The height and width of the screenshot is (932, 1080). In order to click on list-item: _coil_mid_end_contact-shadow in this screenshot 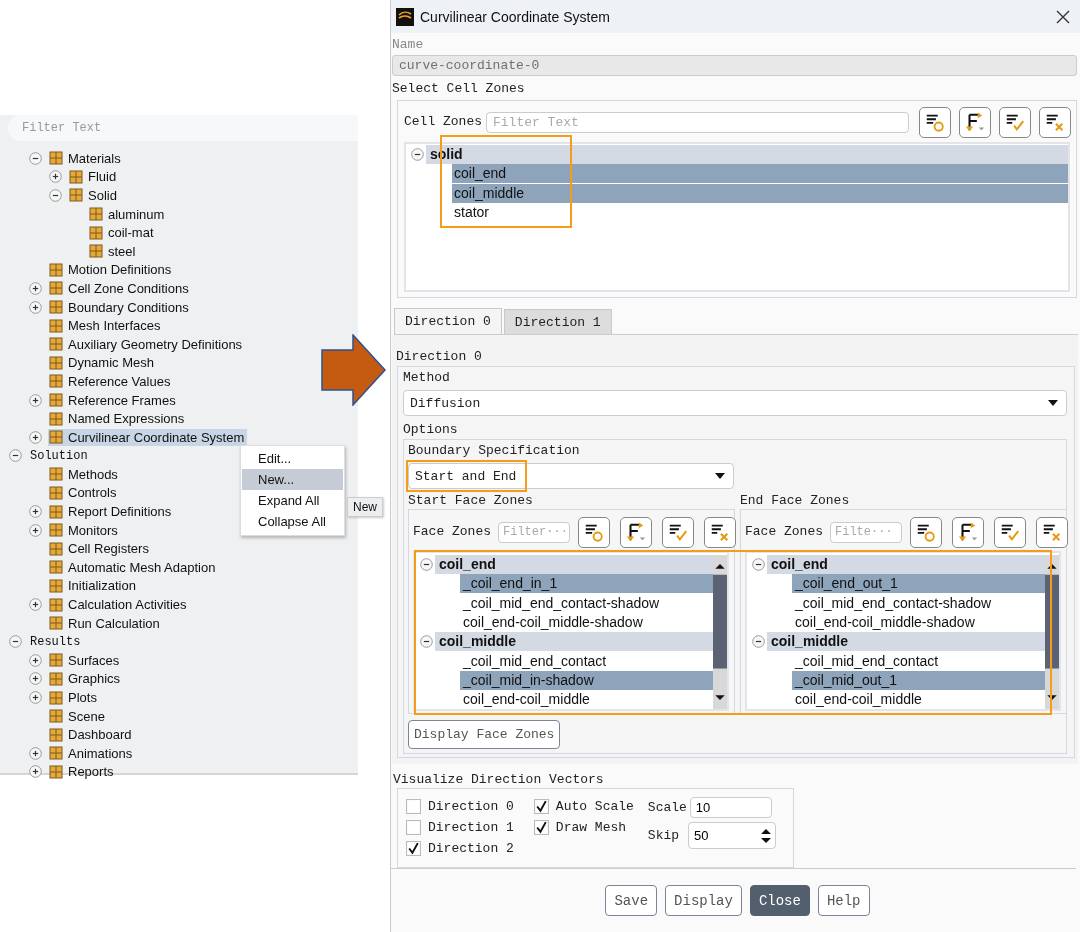, I will do `click(918, 603)`.